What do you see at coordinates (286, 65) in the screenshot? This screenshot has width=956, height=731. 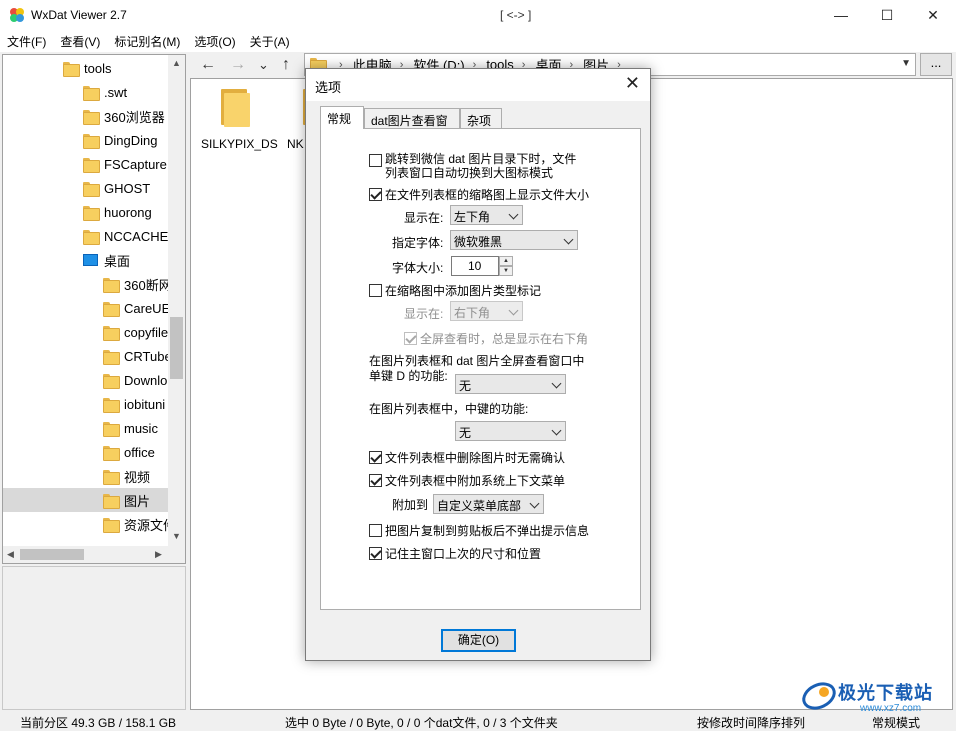 I see `up-folder-icon: ↑` at bounding box center [286, 65].